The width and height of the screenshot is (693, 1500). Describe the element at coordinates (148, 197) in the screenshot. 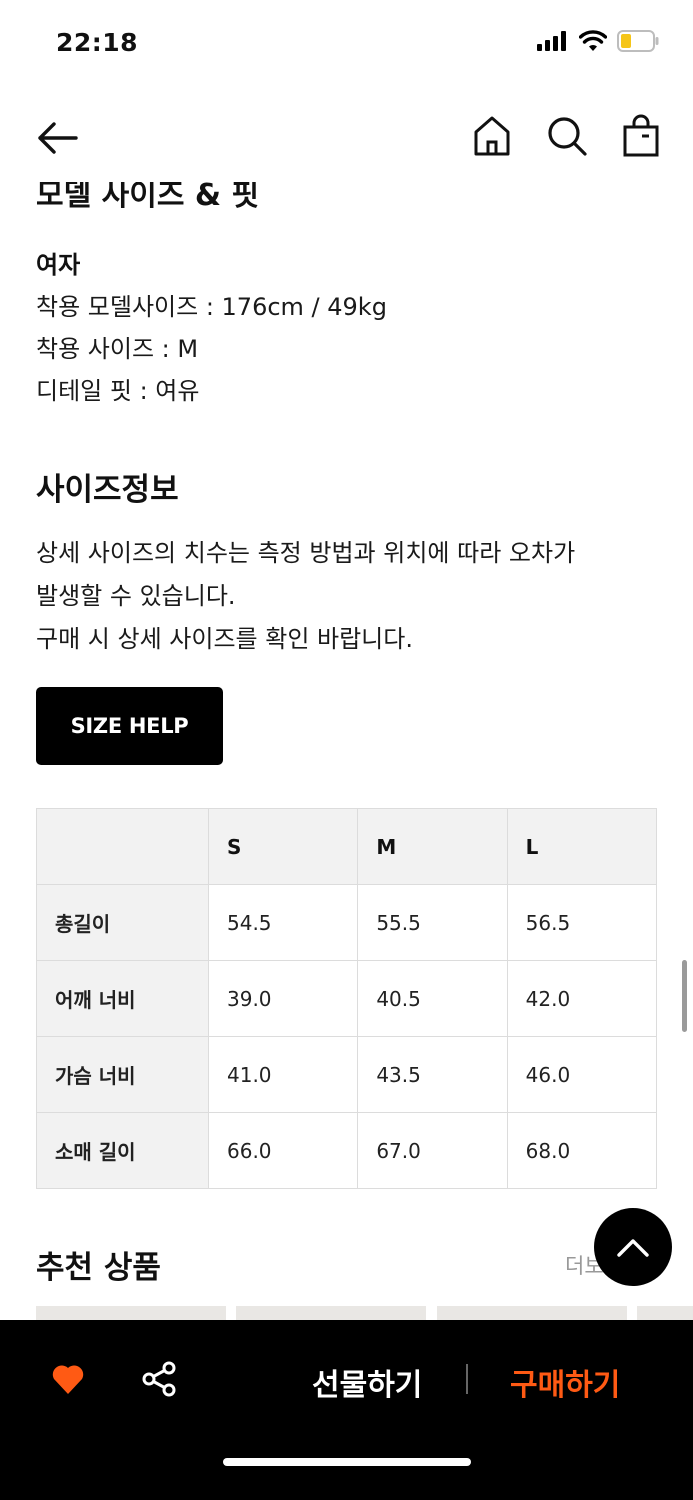

I see `model-size-heading-text: 모델 사이즈 & 핏` at that location.